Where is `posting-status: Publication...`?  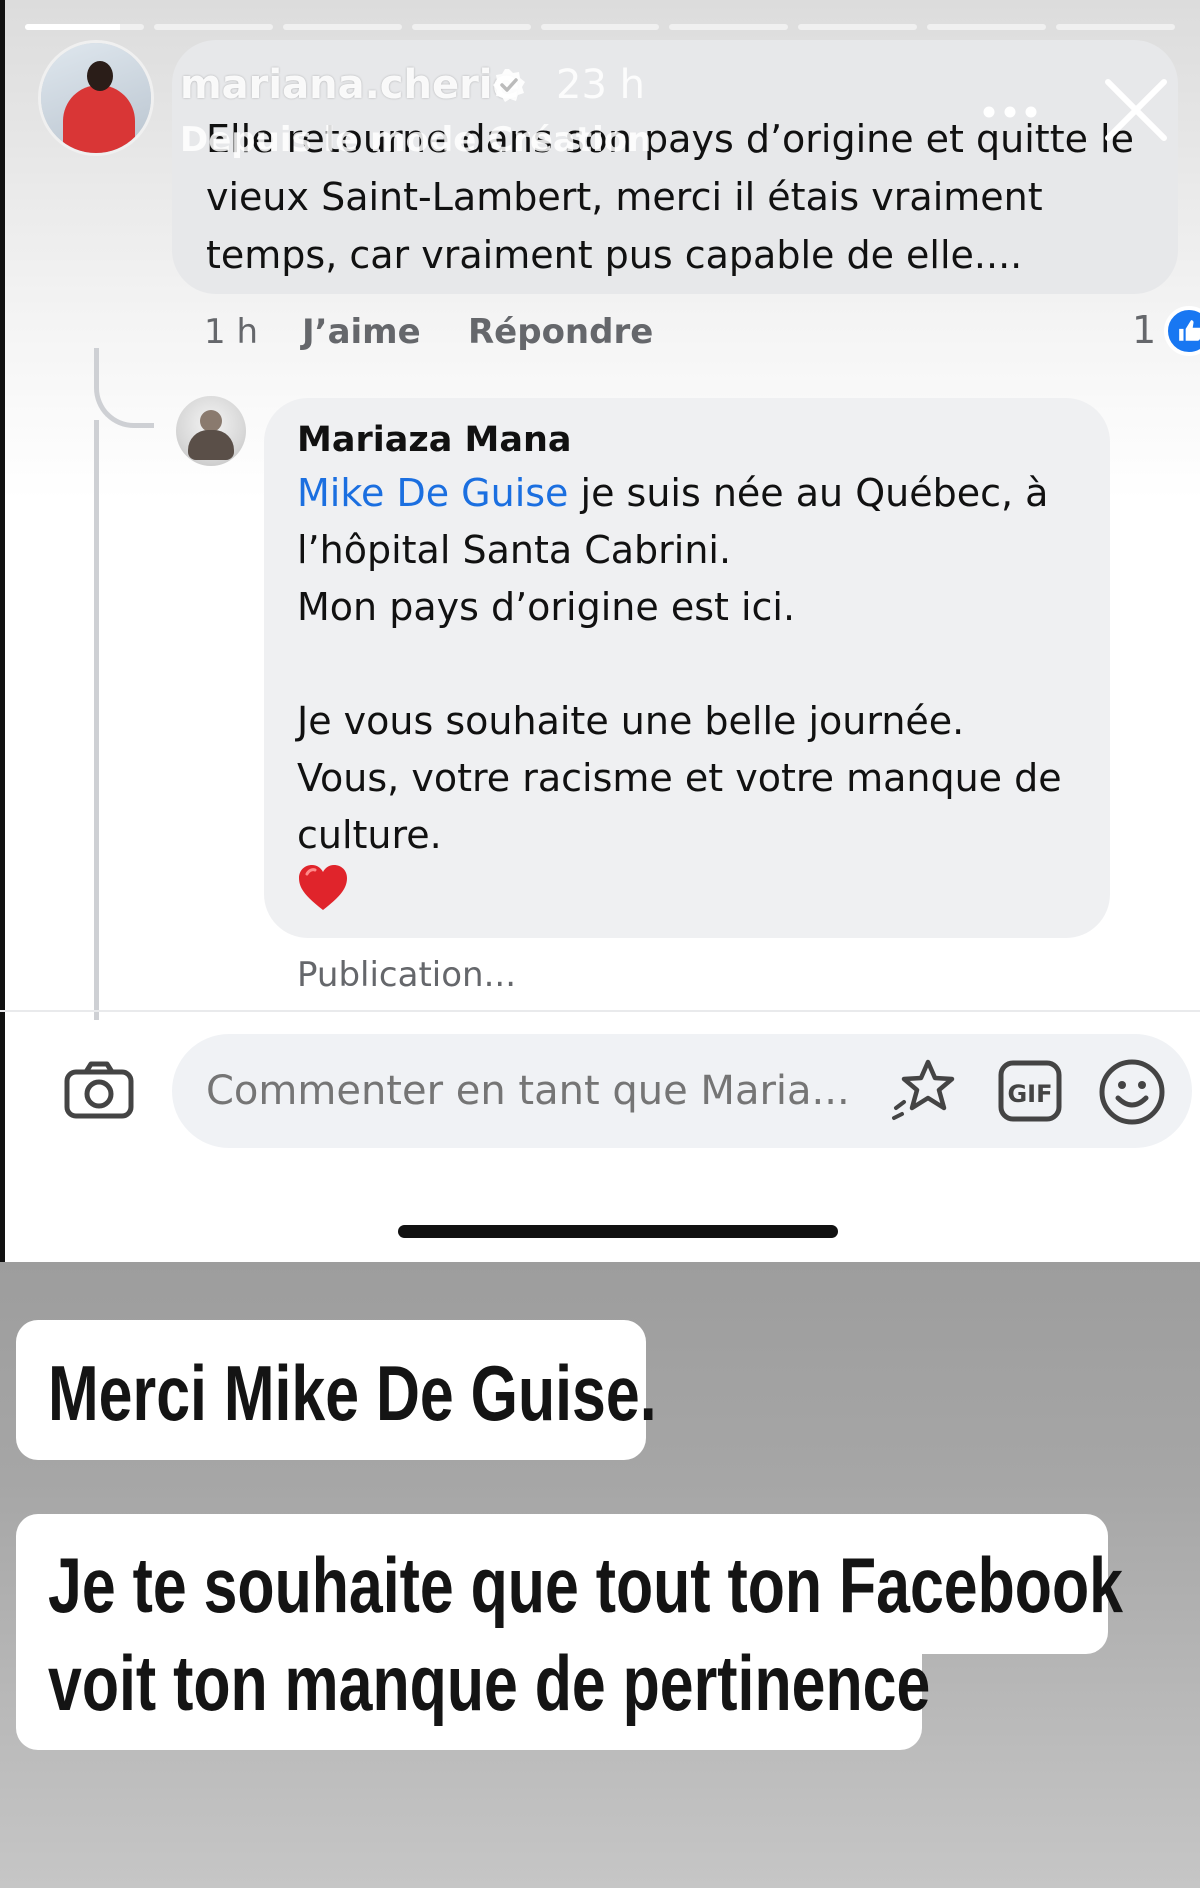 posting-status: Publication... is located at coordinates (407, 975).